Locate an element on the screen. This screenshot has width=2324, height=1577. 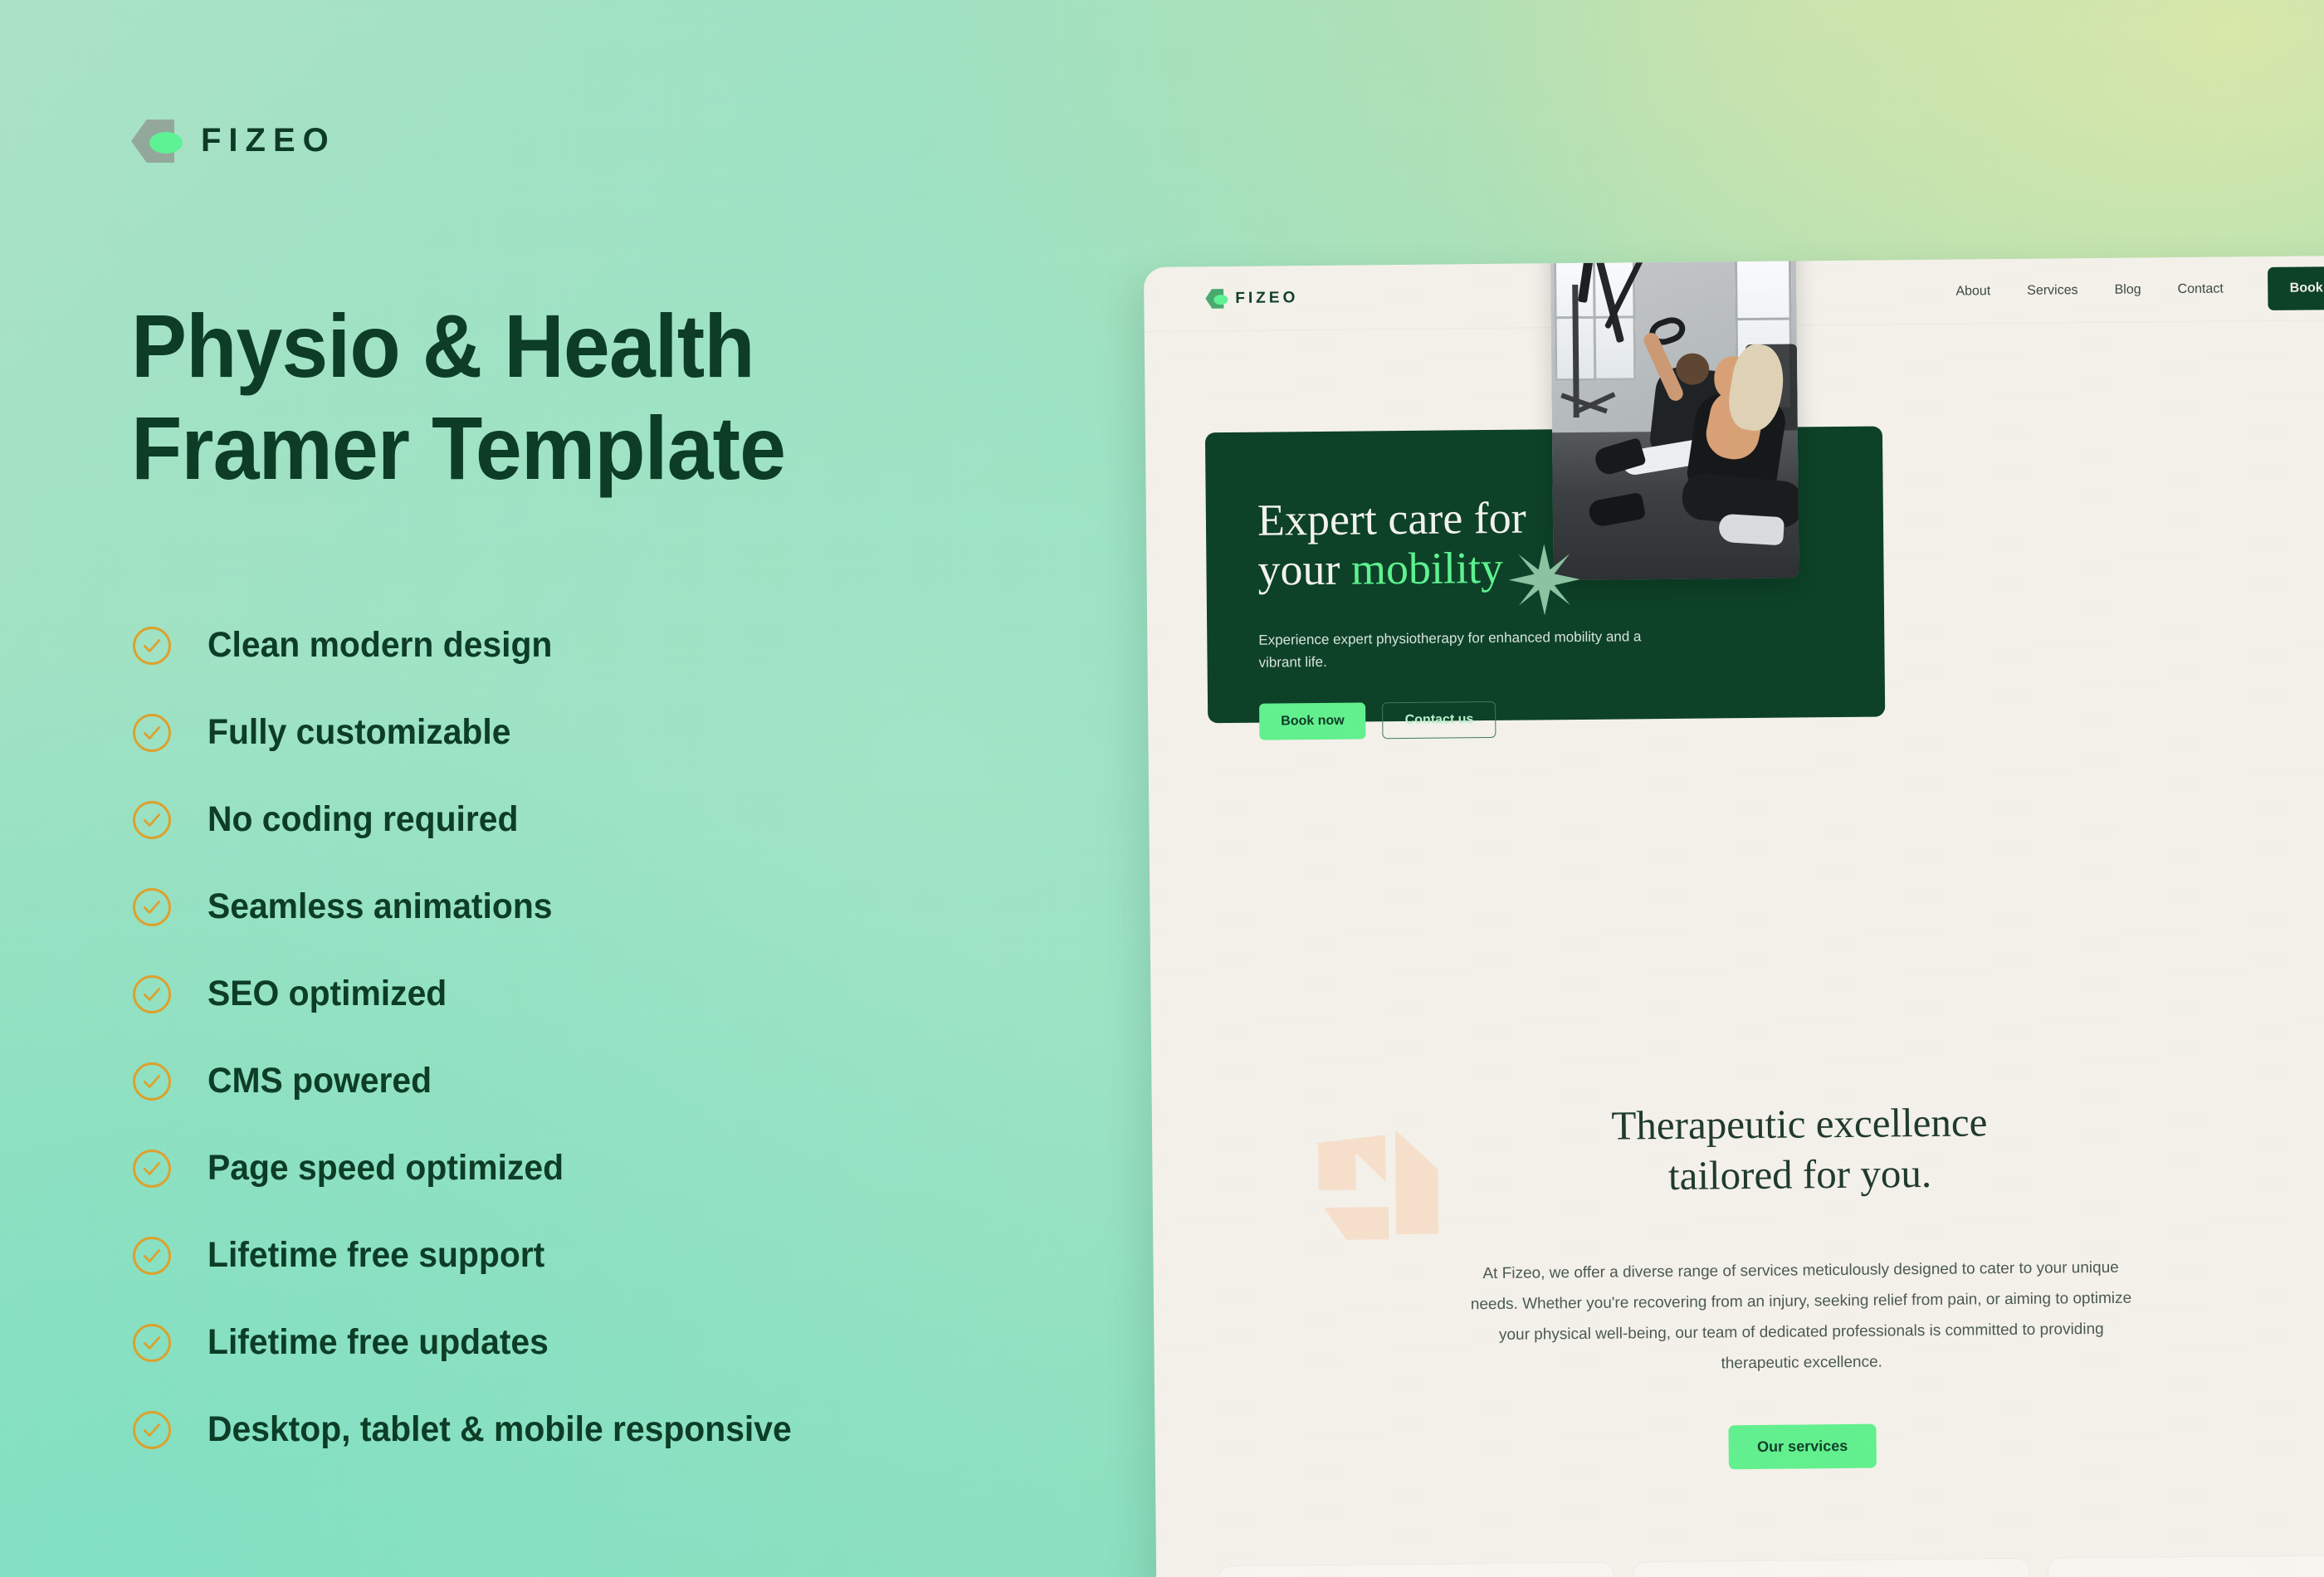
mockup-nav-link: Blog is located at coordinates (2127, 289).